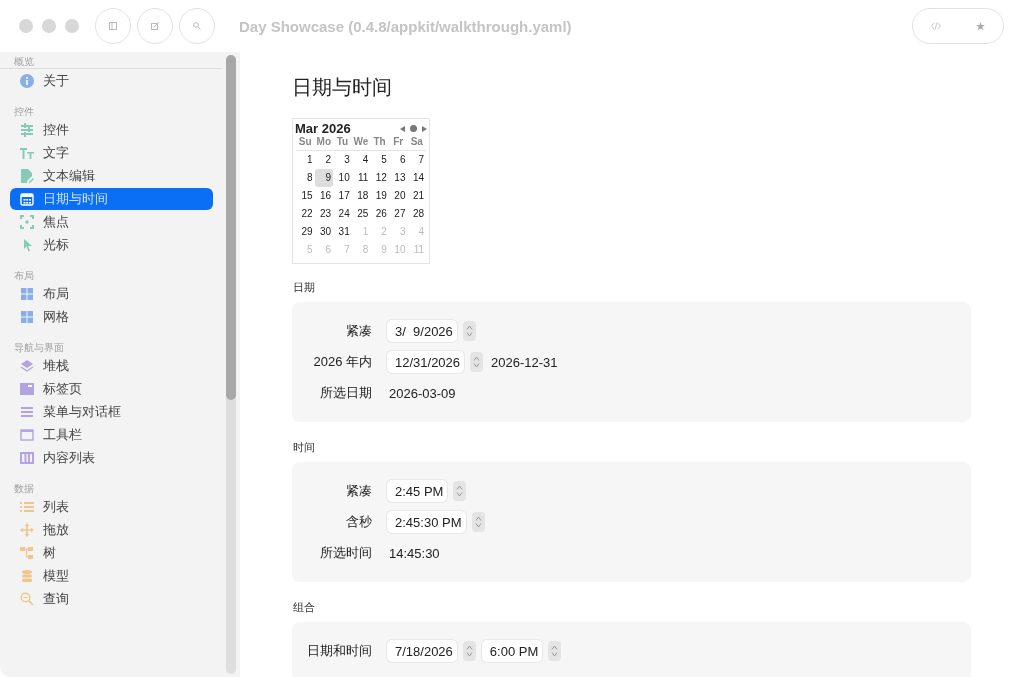  I want to click on calendar-day: 9, so click(324, 178).